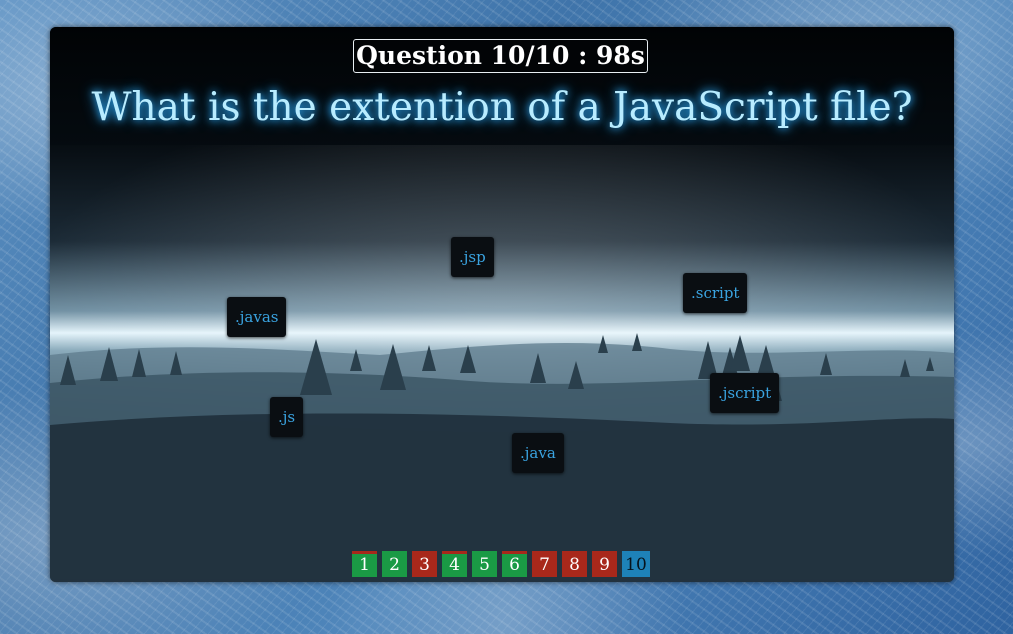  I want to click on answer-option-jscript: .jscript, so click(745, 393).